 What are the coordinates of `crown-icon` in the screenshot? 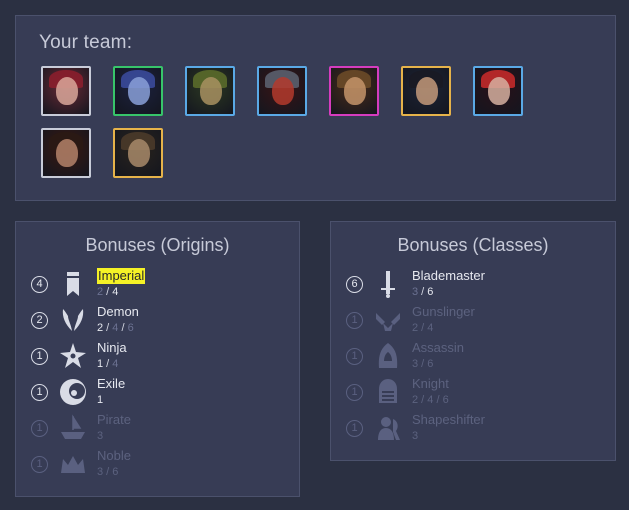 It's located at (73, 464).